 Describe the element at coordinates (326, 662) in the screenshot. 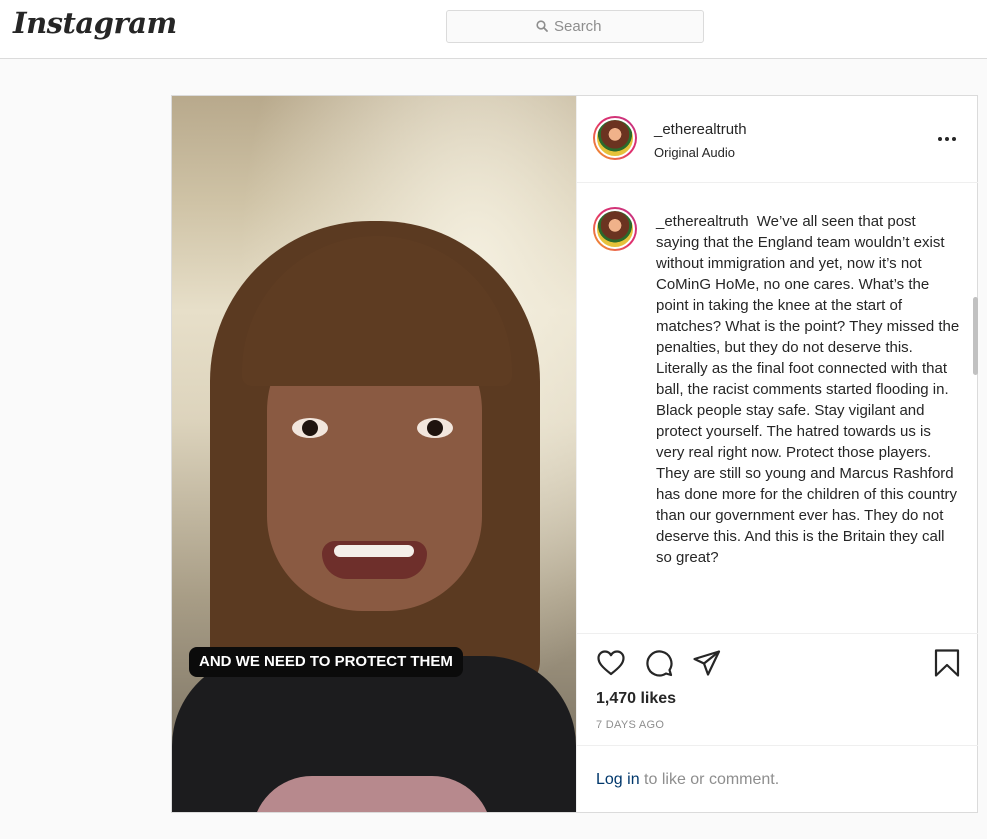

I see `video-subtitle: AND WE NEED TO PROTECT THEM` at that location.